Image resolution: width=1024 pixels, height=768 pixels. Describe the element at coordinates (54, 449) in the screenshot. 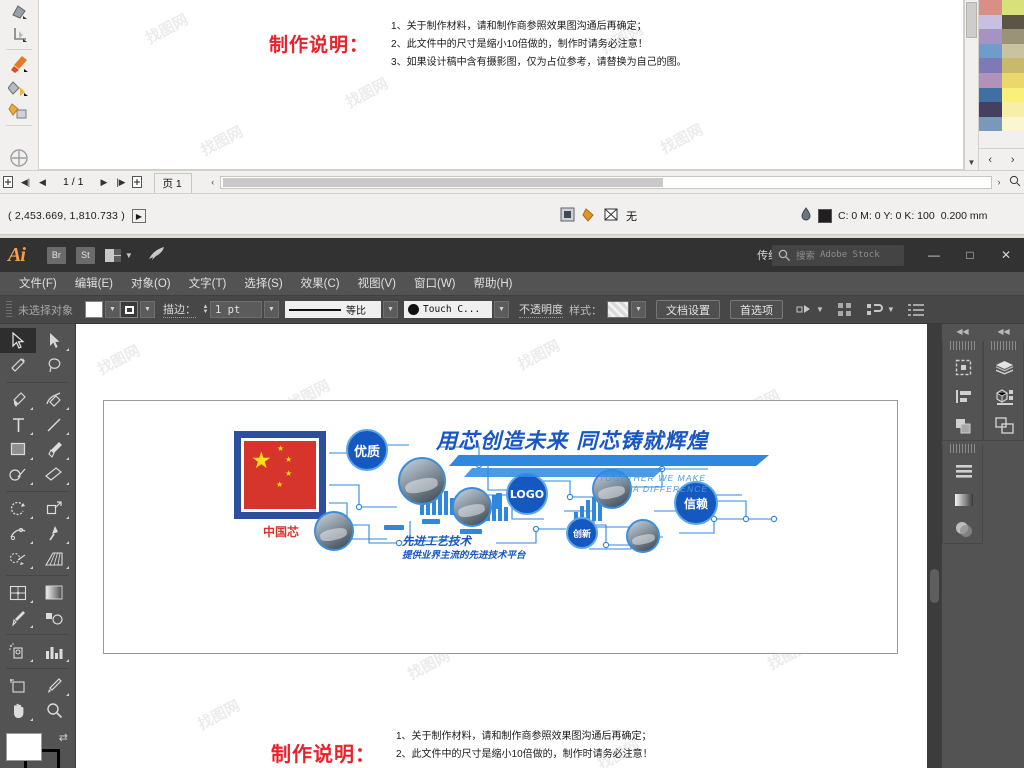

I see `paintbrush-tool` at that location.